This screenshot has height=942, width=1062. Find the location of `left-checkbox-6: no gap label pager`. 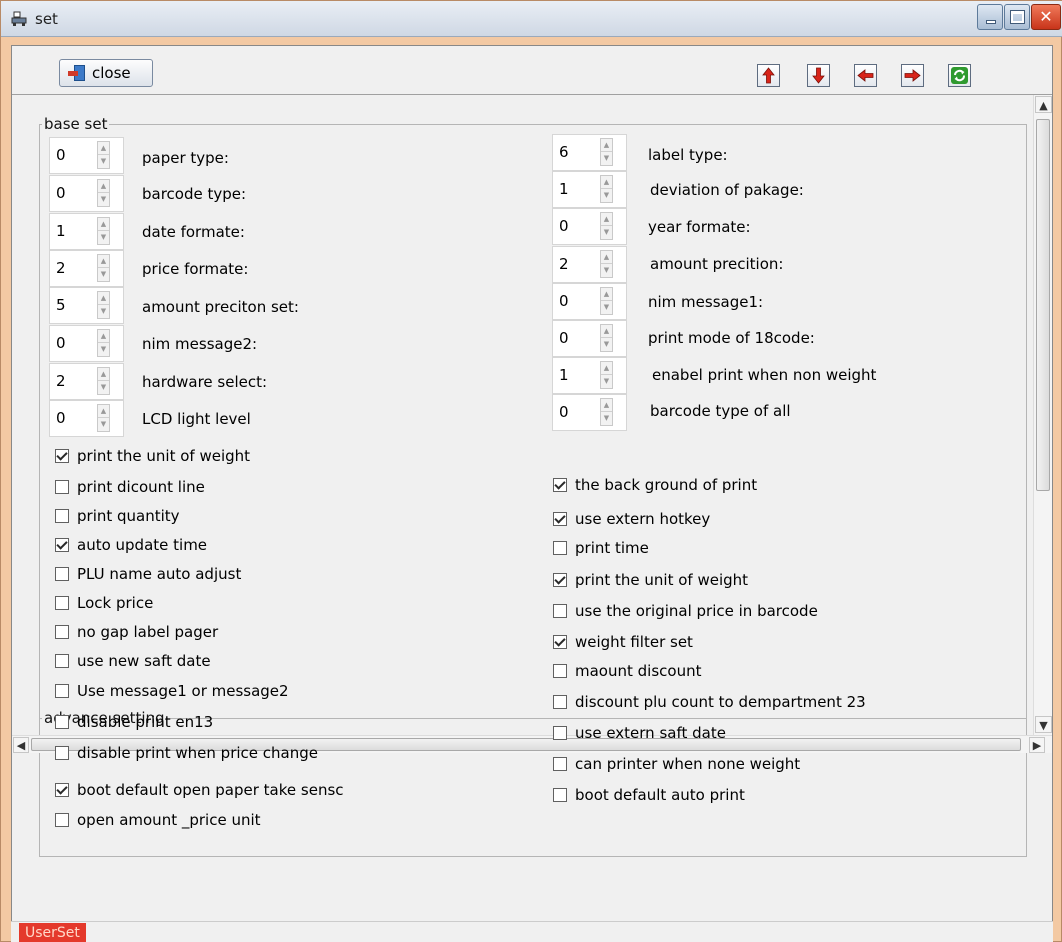

left-checkbox-6: no gap label pager is located at coordinates (136, 632).